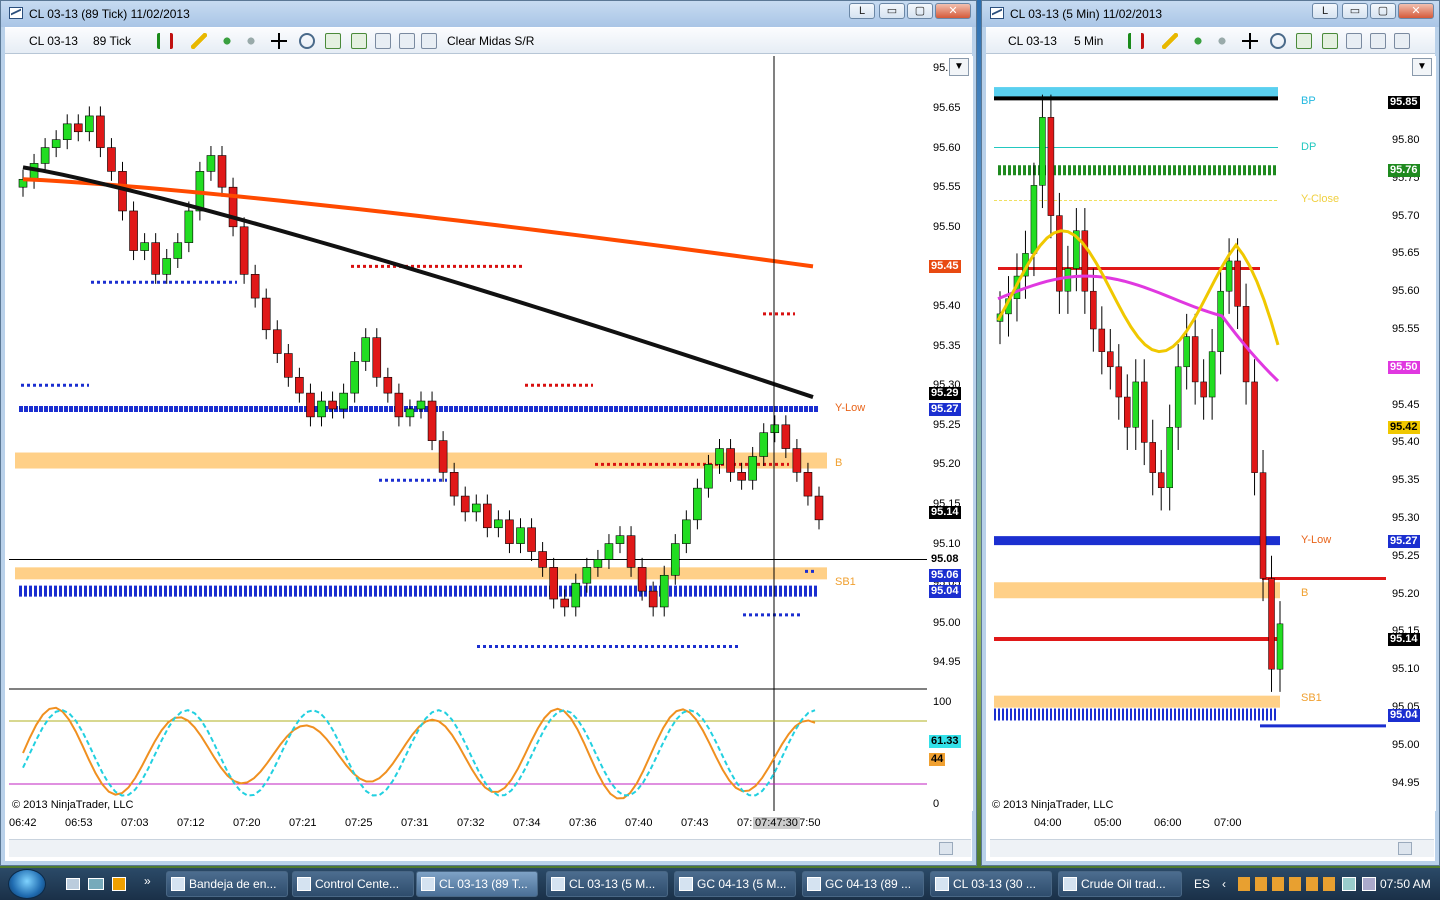  What do you see at coordinates (1210, 14) in the screenshot?
I see `window-titlebar: CL 03-13 (5 Min) 11/02/2013 L ▭ ▢ ✕` at bounding box center [1210, 14].